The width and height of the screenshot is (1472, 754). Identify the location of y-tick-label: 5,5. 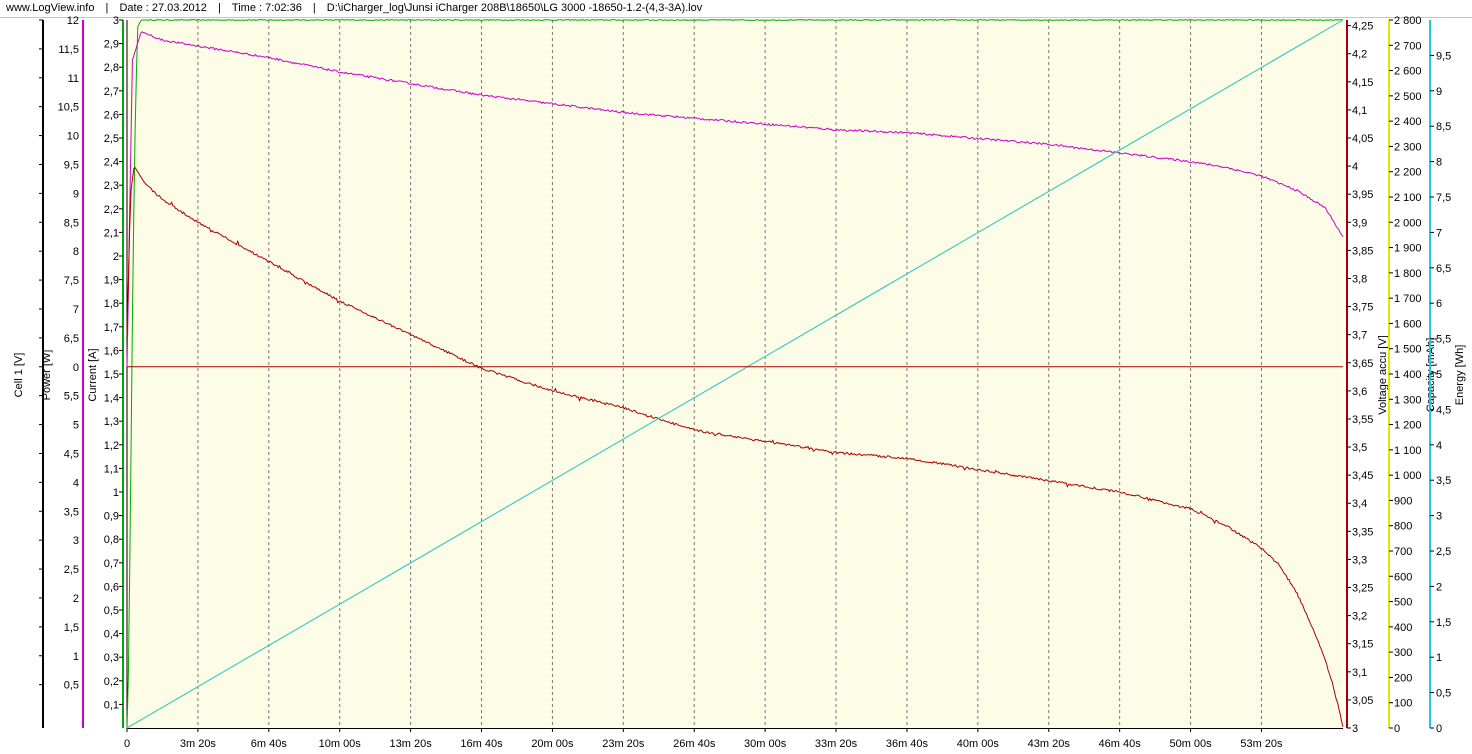
(1443, 340).